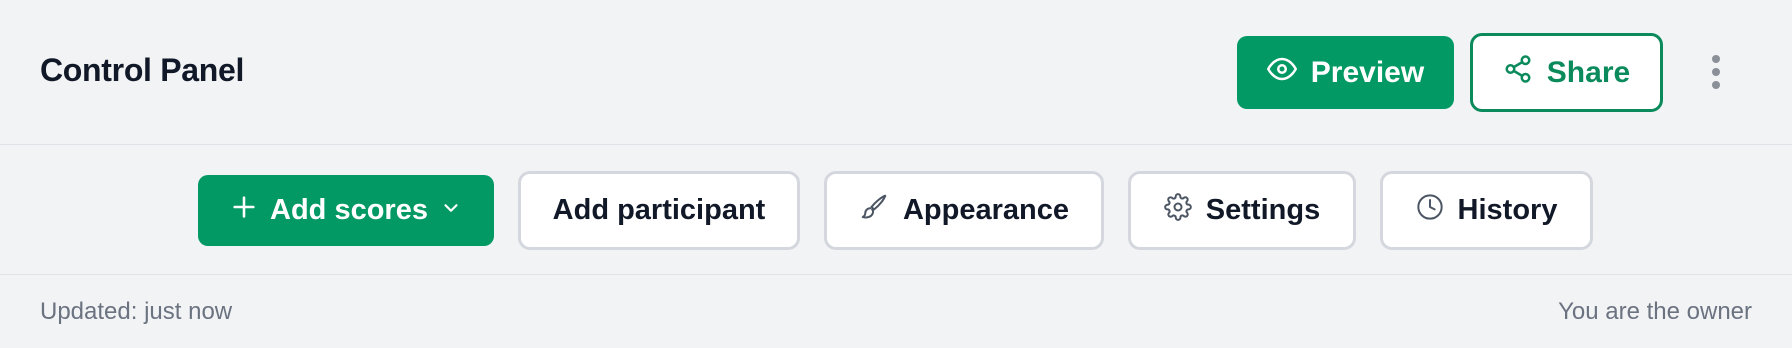 The image size is (1792, 348). Describe the element at coordinates (349, 210) in the screenshot. I see `add-scores-button-label: Add scores` at that location.